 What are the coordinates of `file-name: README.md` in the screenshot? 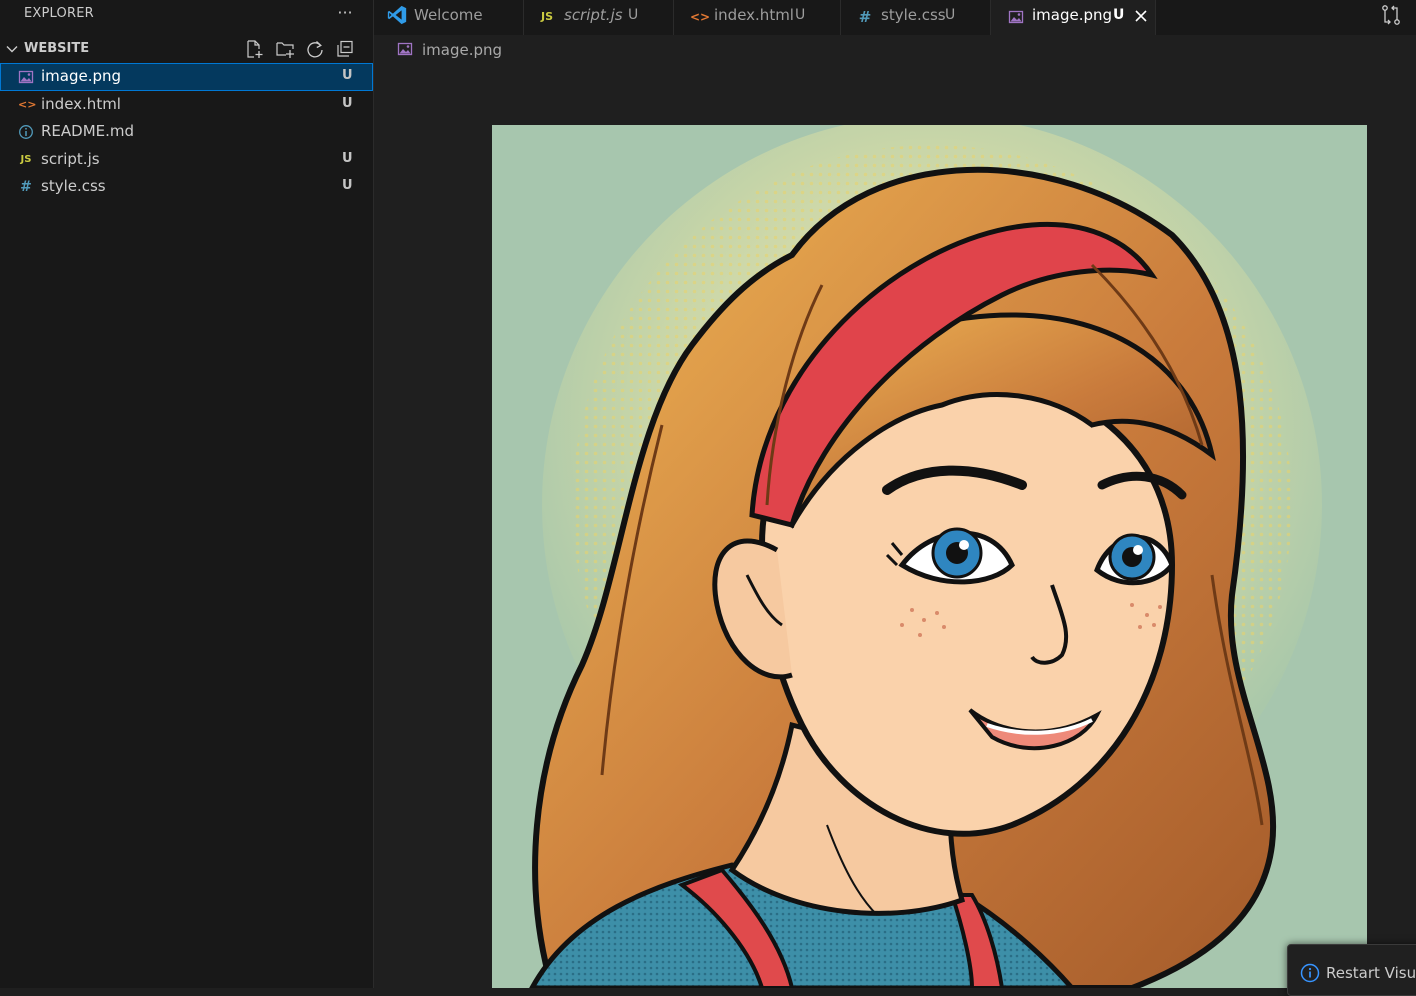 It's located at (88, 131).